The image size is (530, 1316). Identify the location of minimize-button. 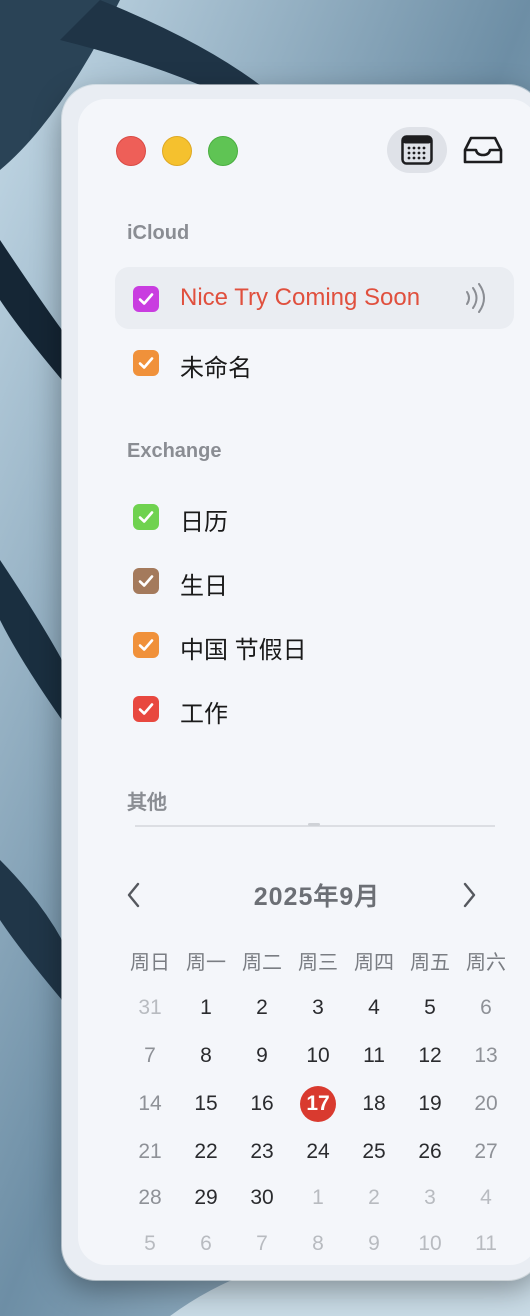
(177, 151).